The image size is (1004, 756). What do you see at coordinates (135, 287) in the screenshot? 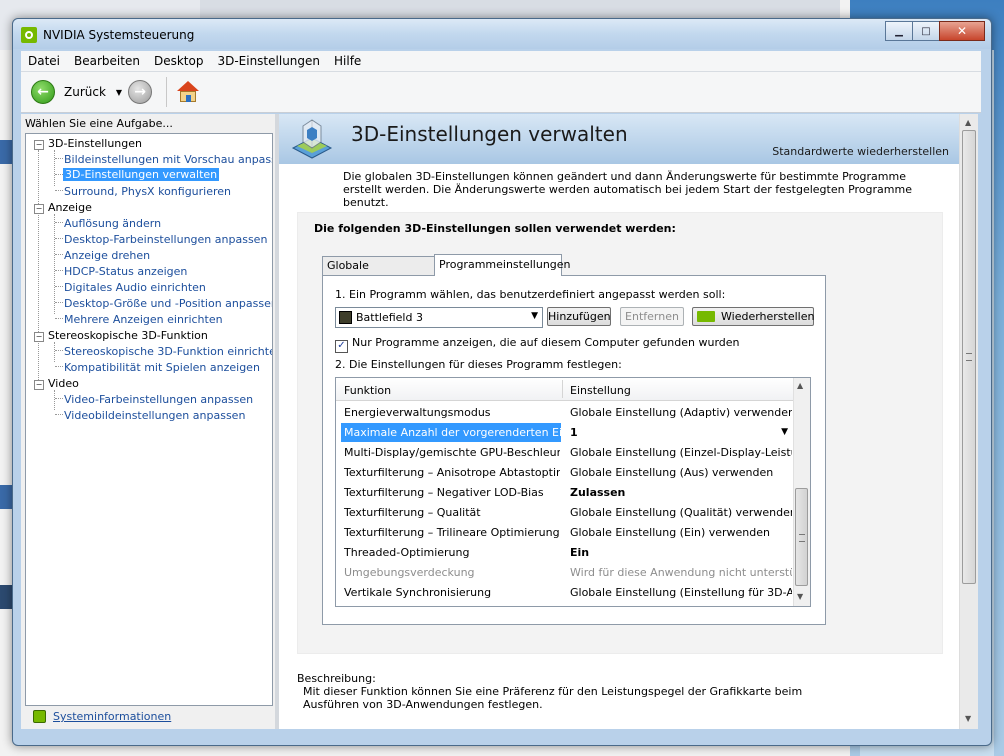
I see `tree-item-digitales-audio: Digitales Audio einrichten` at bounding box center [135, 287].